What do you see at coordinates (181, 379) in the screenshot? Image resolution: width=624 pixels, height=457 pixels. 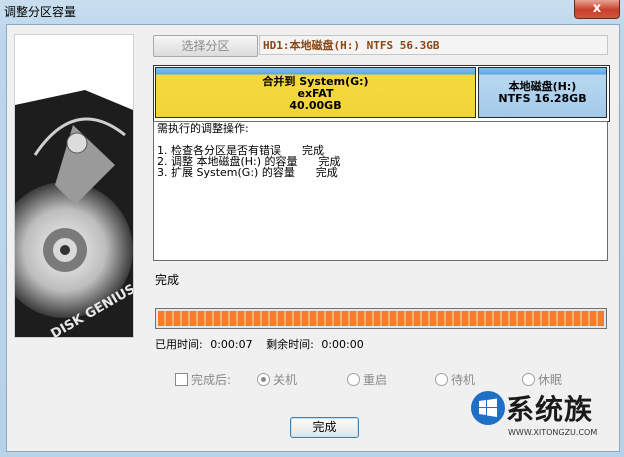 I see `checkbox-box` at bounding box center [181, 379].